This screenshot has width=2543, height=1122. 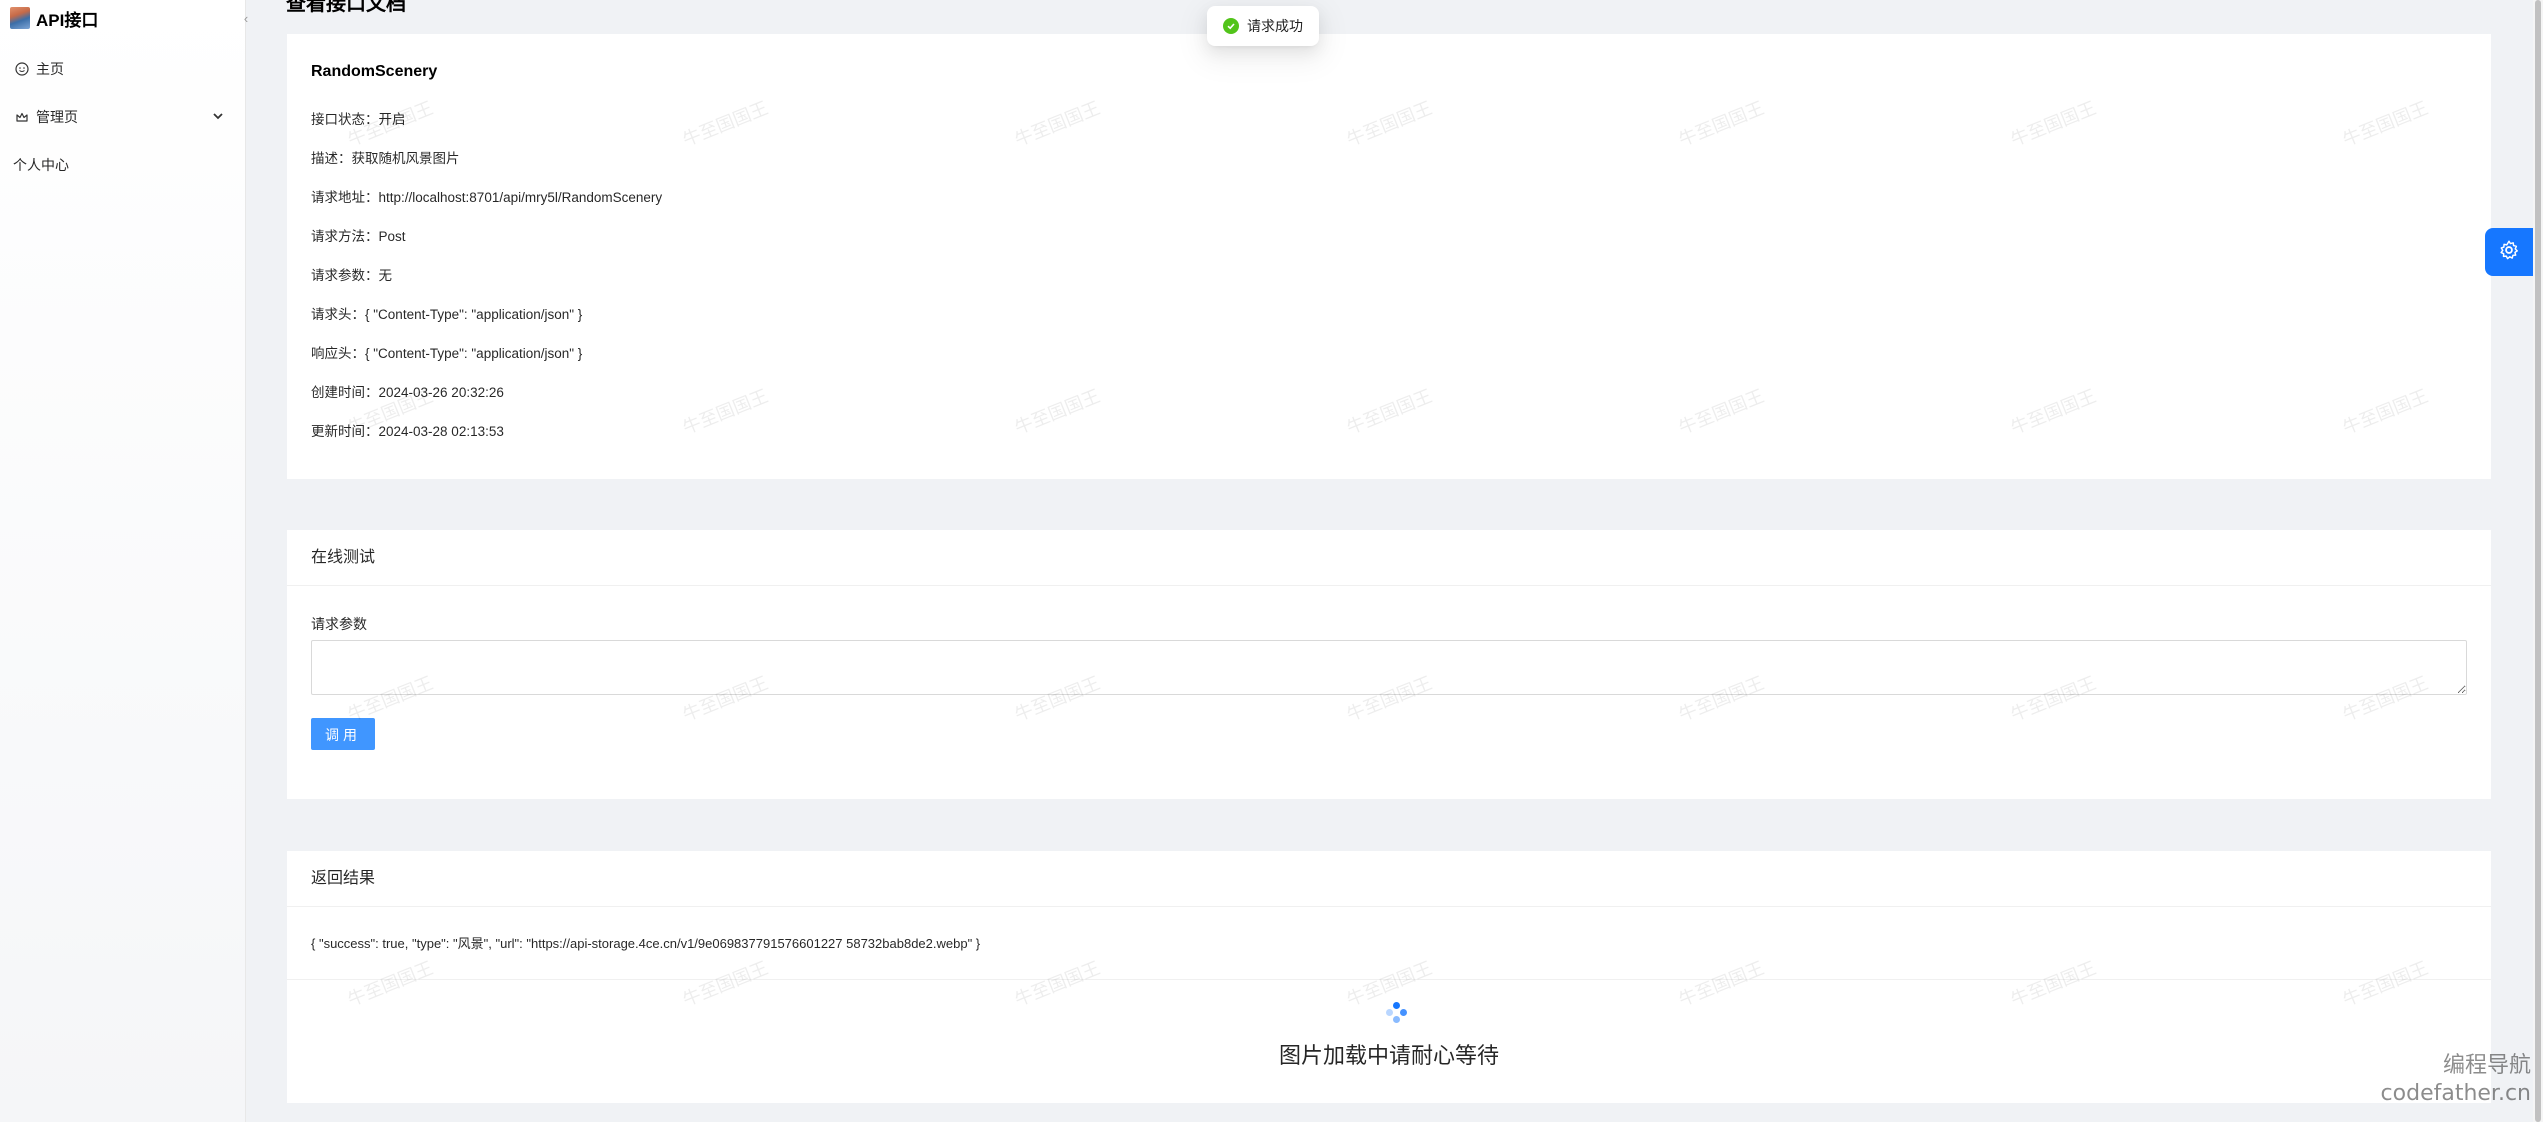 I want to click on loading-text: 图片加载中请耐心等待, so click(x=1388, y=1055).